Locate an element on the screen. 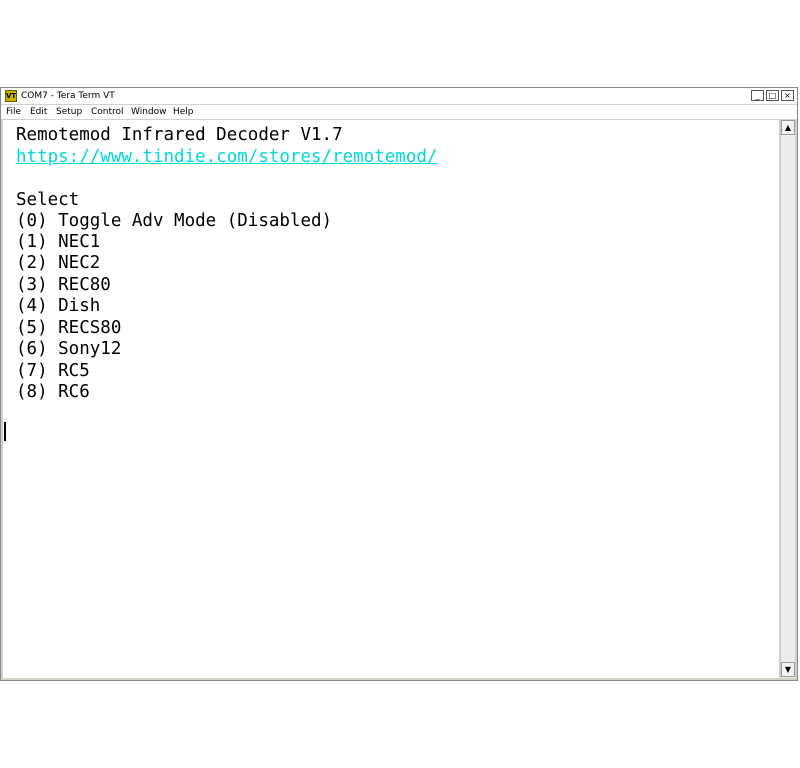 This screenshot has height=768, width=800. text-cursor is located at coordinates (5, 431).